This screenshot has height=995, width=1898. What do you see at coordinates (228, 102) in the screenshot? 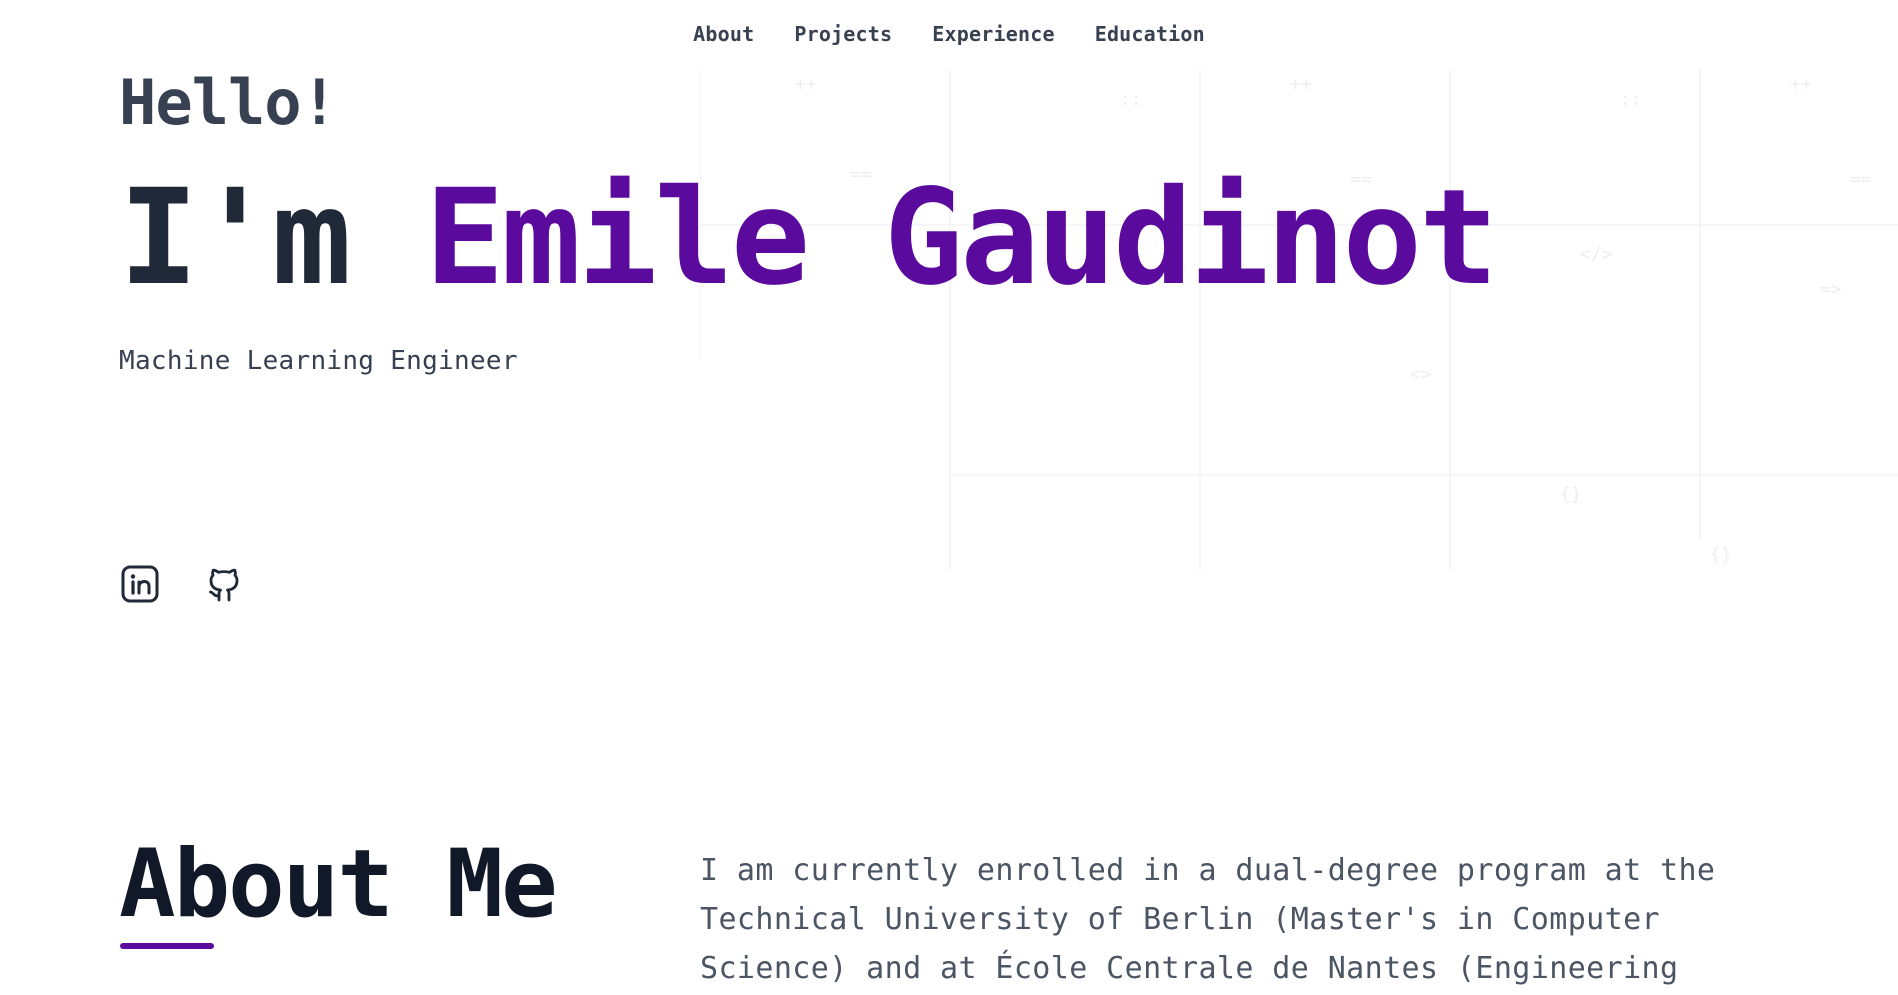
I see `hero-greeting: Hello!` at bounding box center [228, 102].